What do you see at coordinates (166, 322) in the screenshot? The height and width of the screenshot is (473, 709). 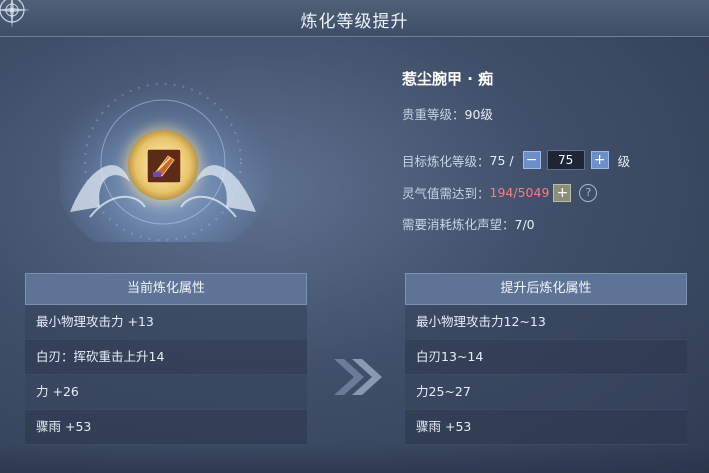 I see `list-item: 最小物理攻击力 +13` at bounding box center [166, 322].